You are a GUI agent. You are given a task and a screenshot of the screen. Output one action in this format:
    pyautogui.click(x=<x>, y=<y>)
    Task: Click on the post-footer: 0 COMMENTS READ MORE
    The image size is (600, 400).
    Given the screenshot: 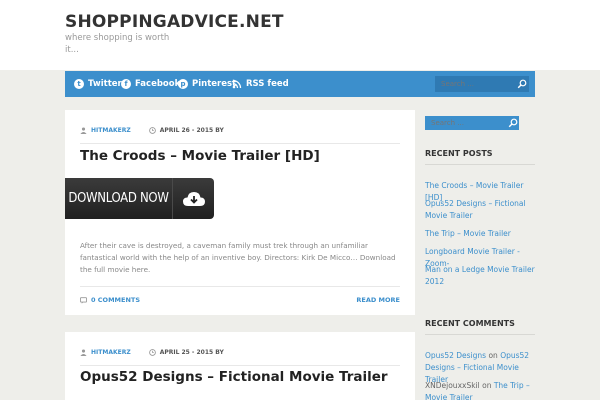 What is the action you would take?
    pyautogui.click(x=240, y=302)
    